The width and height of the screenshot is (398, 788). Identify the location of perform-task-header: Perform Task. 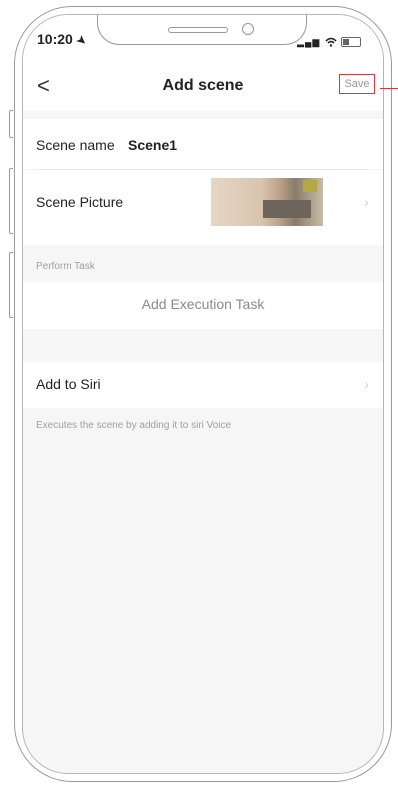
(65, 266).